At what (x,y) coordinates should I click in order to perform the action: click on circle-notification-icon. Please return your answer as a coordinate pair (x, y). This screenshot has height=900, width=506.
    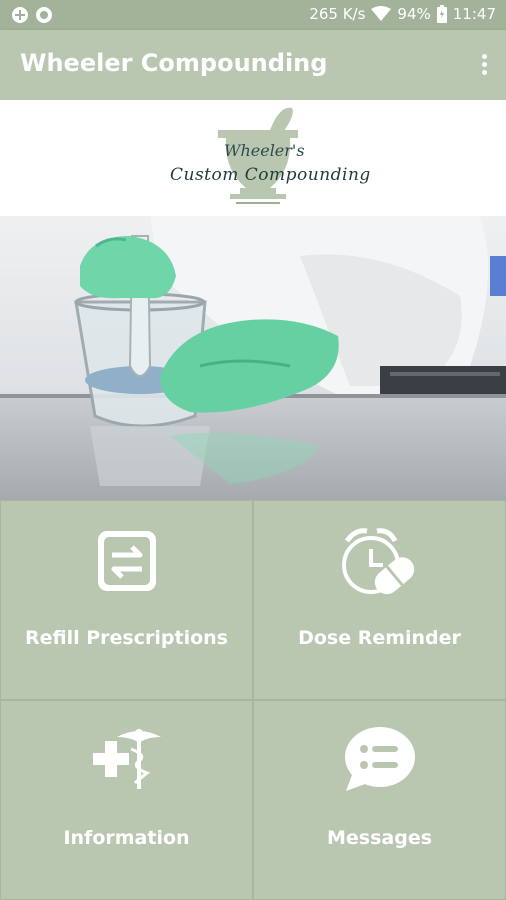
    Looking at the image, I should click on (44, 15).